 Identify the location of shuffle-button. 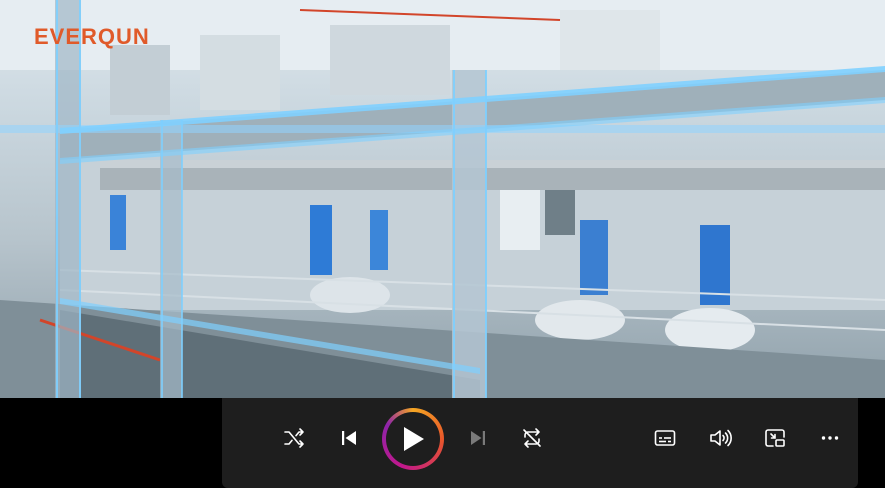
(294, 438).